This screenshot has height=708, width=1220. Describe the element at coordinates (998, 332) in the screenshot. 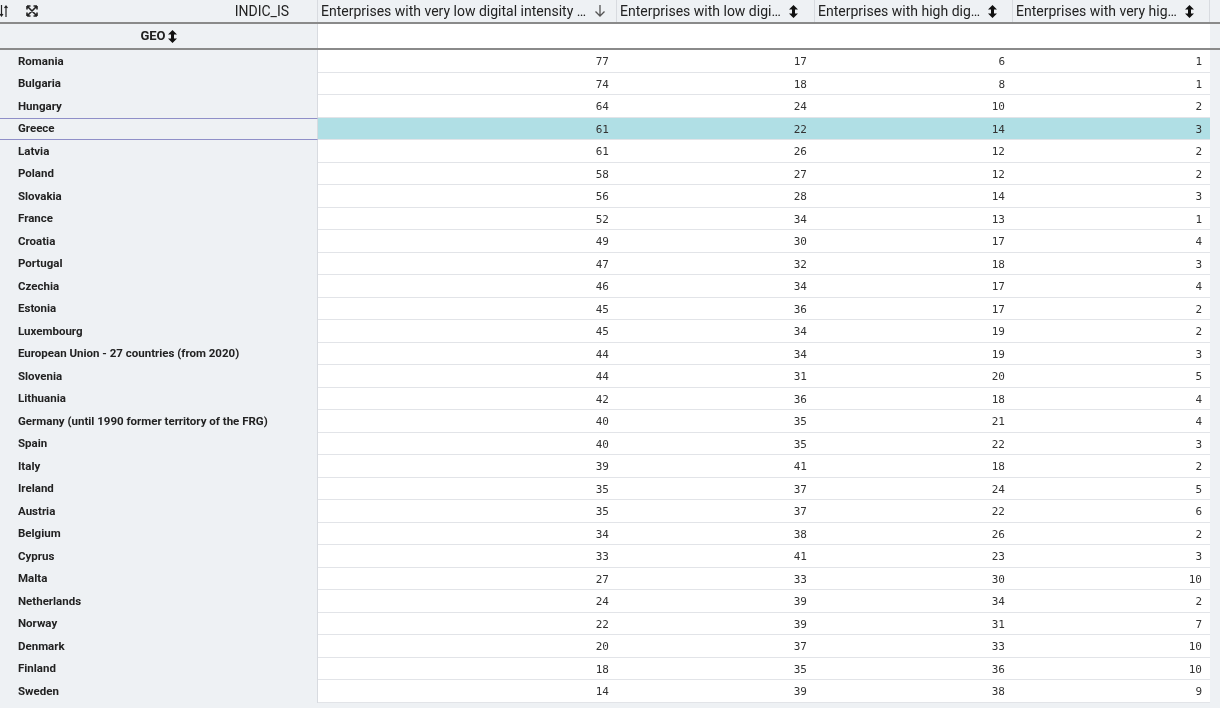

I see `table-cell-text: 19` at that location.